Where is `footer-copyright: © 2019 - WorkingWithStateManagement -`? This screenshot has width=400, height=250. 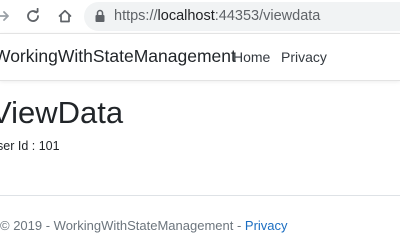
footer-copyright: © 2019 - WorkingWithStateManagement - is located at coordinates (122, 225).